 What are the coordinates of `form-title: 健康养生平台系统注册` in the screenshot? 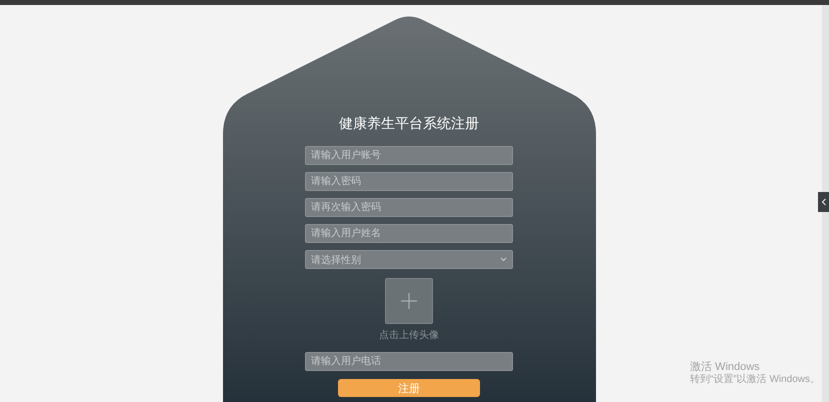 It's located at (409, 124).